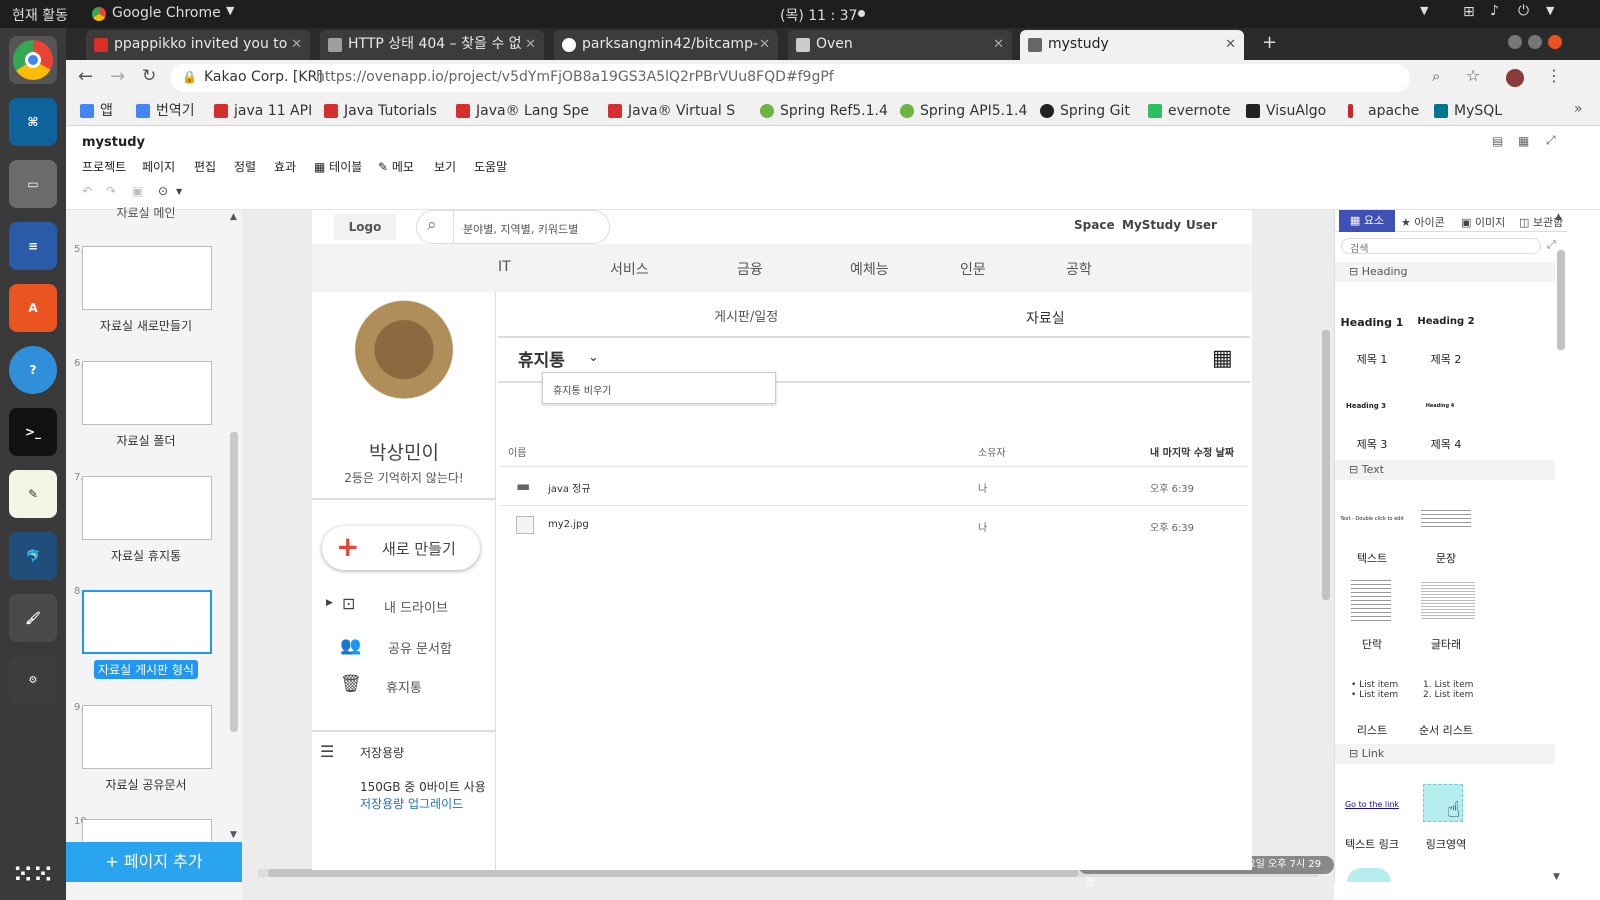 This screenshot has width=1600, height=900. What do you see at coordinates (380, 111) in the screenshot?
I see `bookmark-java-tutorials: Java Tutorials` at bounding box center [380, 111].